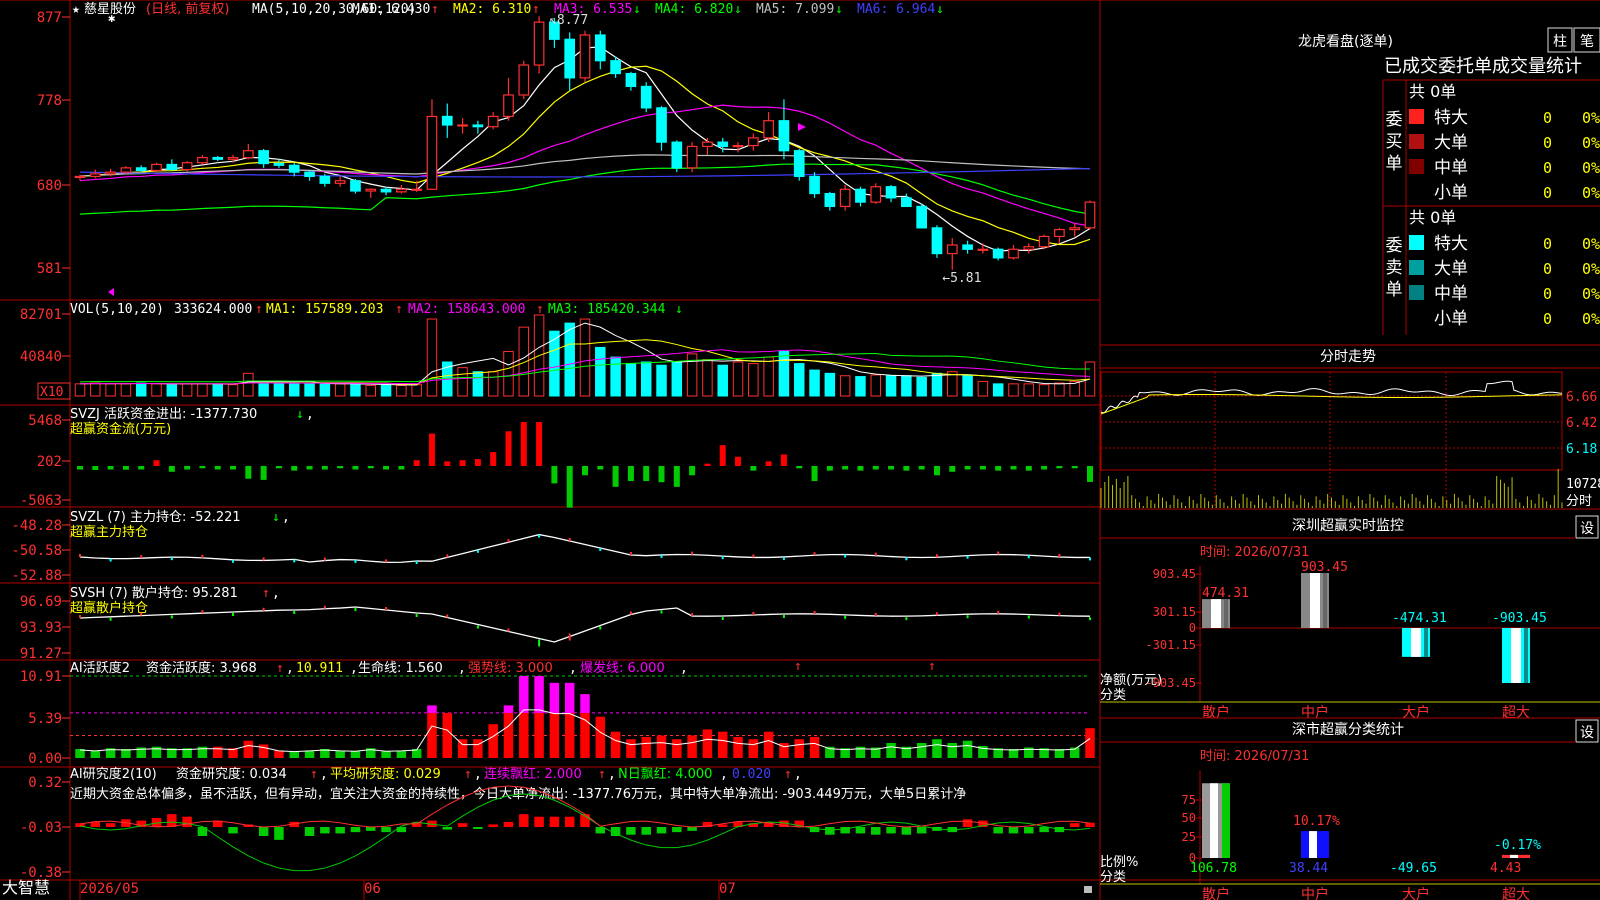 The width and height of the screenshot is (1600, 900). What do you see at coordinates (76, 9) in the screenshot?
I see `favorite-star-icon: ★` at bounding box center [76, 9].